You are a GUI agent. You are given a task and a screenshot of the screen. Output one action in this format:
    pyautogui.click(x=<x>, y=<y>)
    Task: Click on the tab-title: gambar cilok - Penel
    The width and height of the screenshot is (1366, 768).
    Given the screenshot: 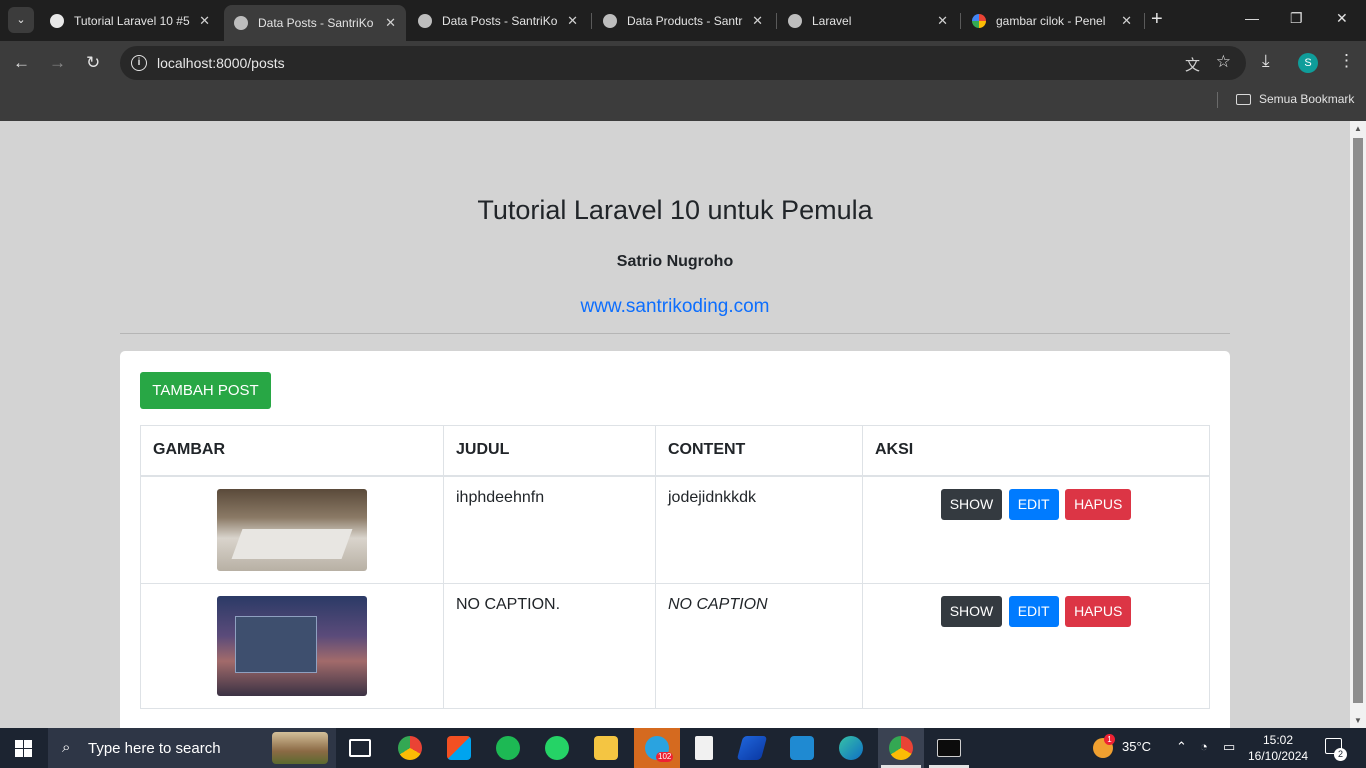 What is the action you would take?
    pyautogui.click(x=1051, y=20)
    